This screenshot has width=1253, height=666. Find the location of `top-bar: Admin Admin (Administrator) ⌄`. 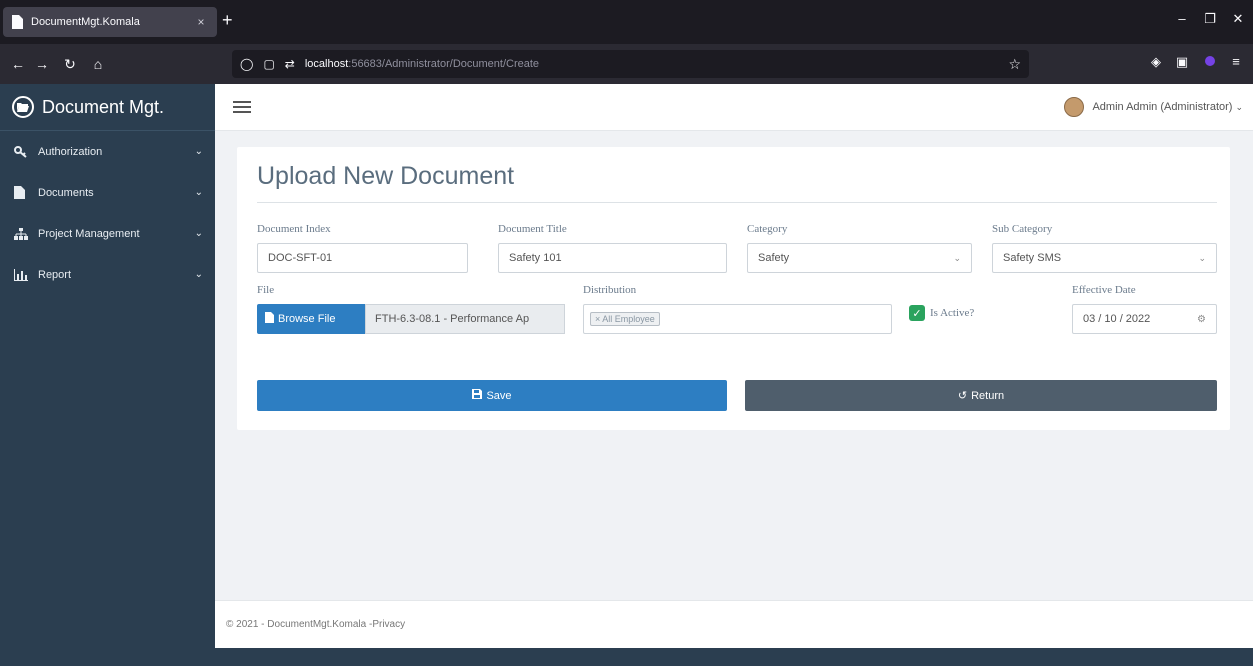

top-bar: Admin Admin (Administrator) ⌄ is located at coordinates (734, 107).